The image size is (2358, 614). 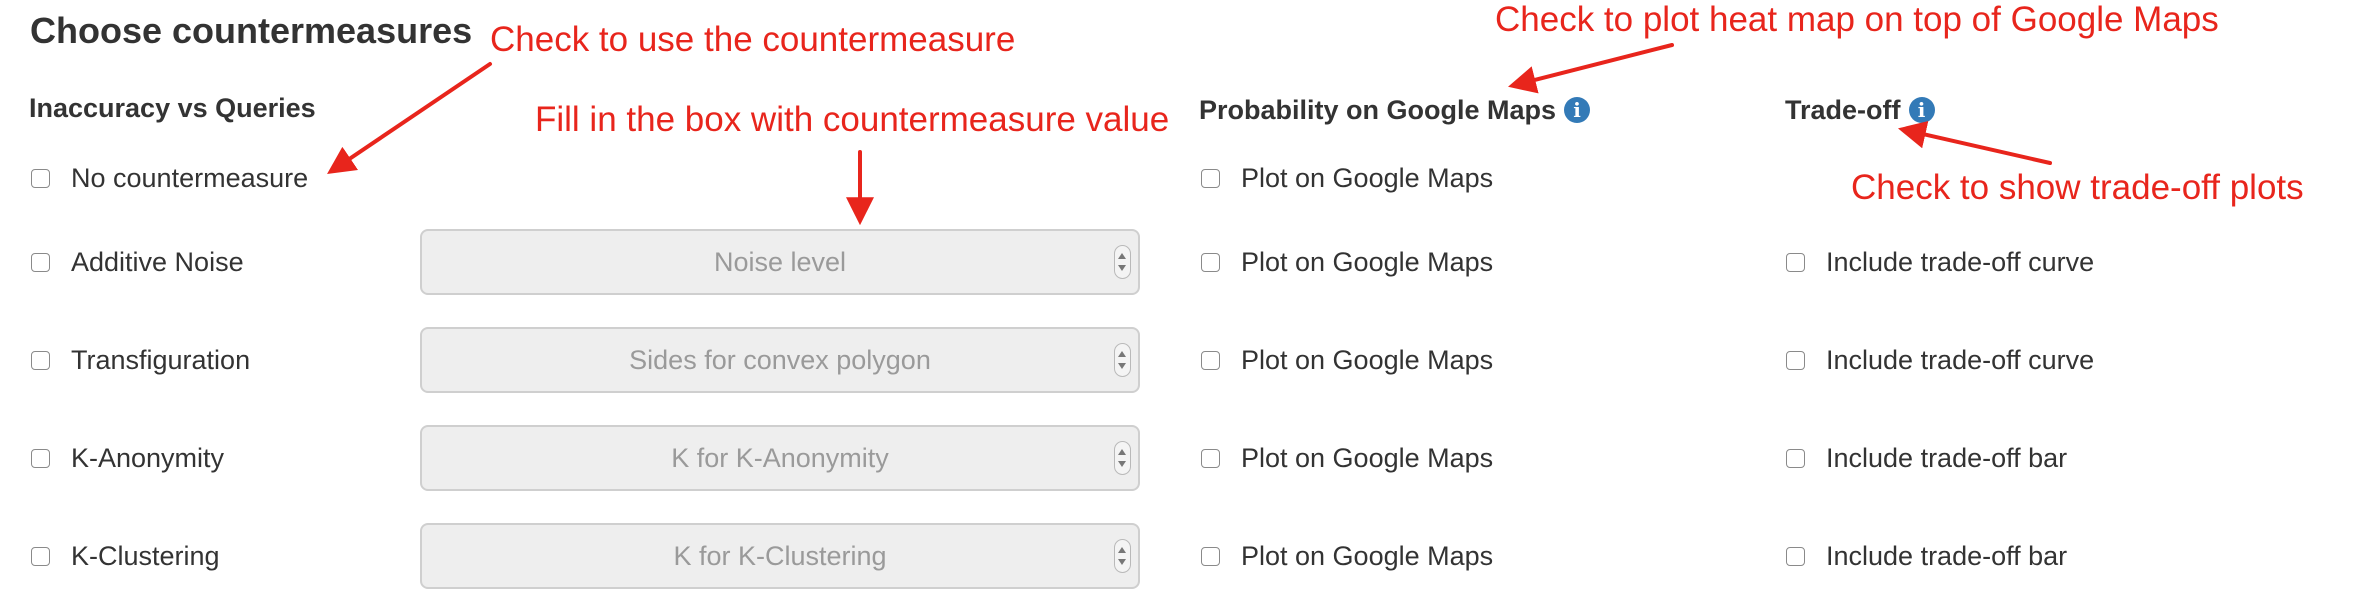 I want to click on arrow-to-probability-header, so click(x=1591, y=68).